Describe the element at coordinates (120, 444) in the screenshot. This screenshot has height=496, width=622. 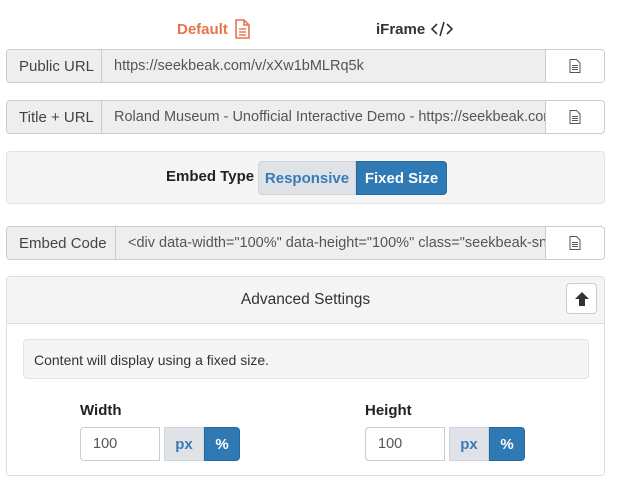
I see `width-input: 100` at that location.